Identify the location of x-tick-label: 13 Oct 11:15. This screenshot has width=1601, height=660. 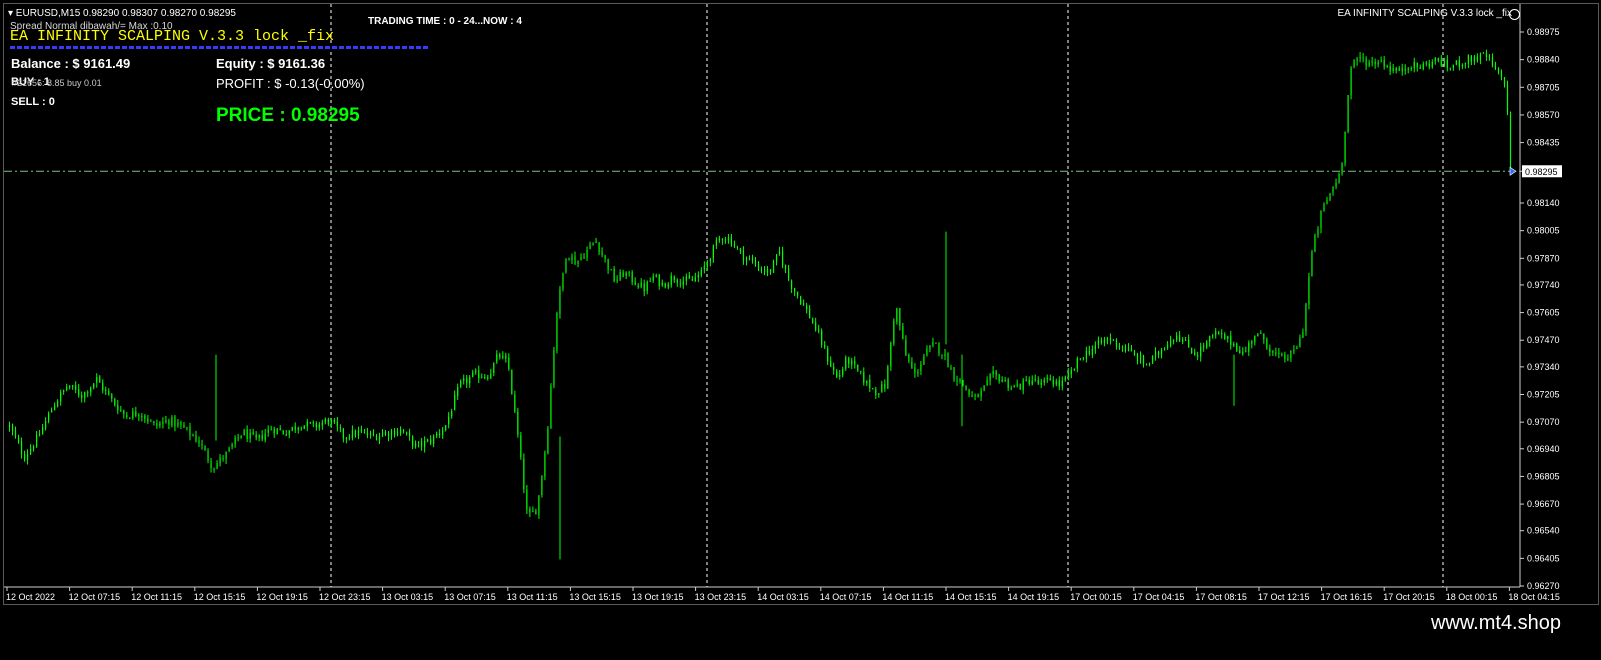
(532, 597).